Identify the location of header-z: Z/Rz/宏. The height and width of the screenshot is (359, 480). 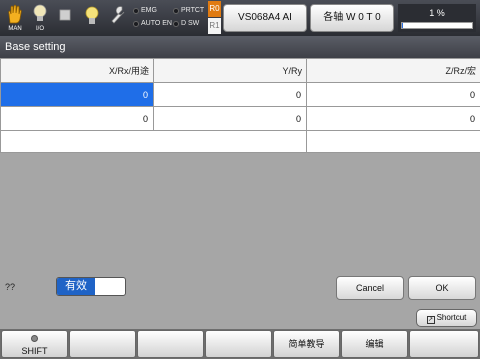
(393, 70).